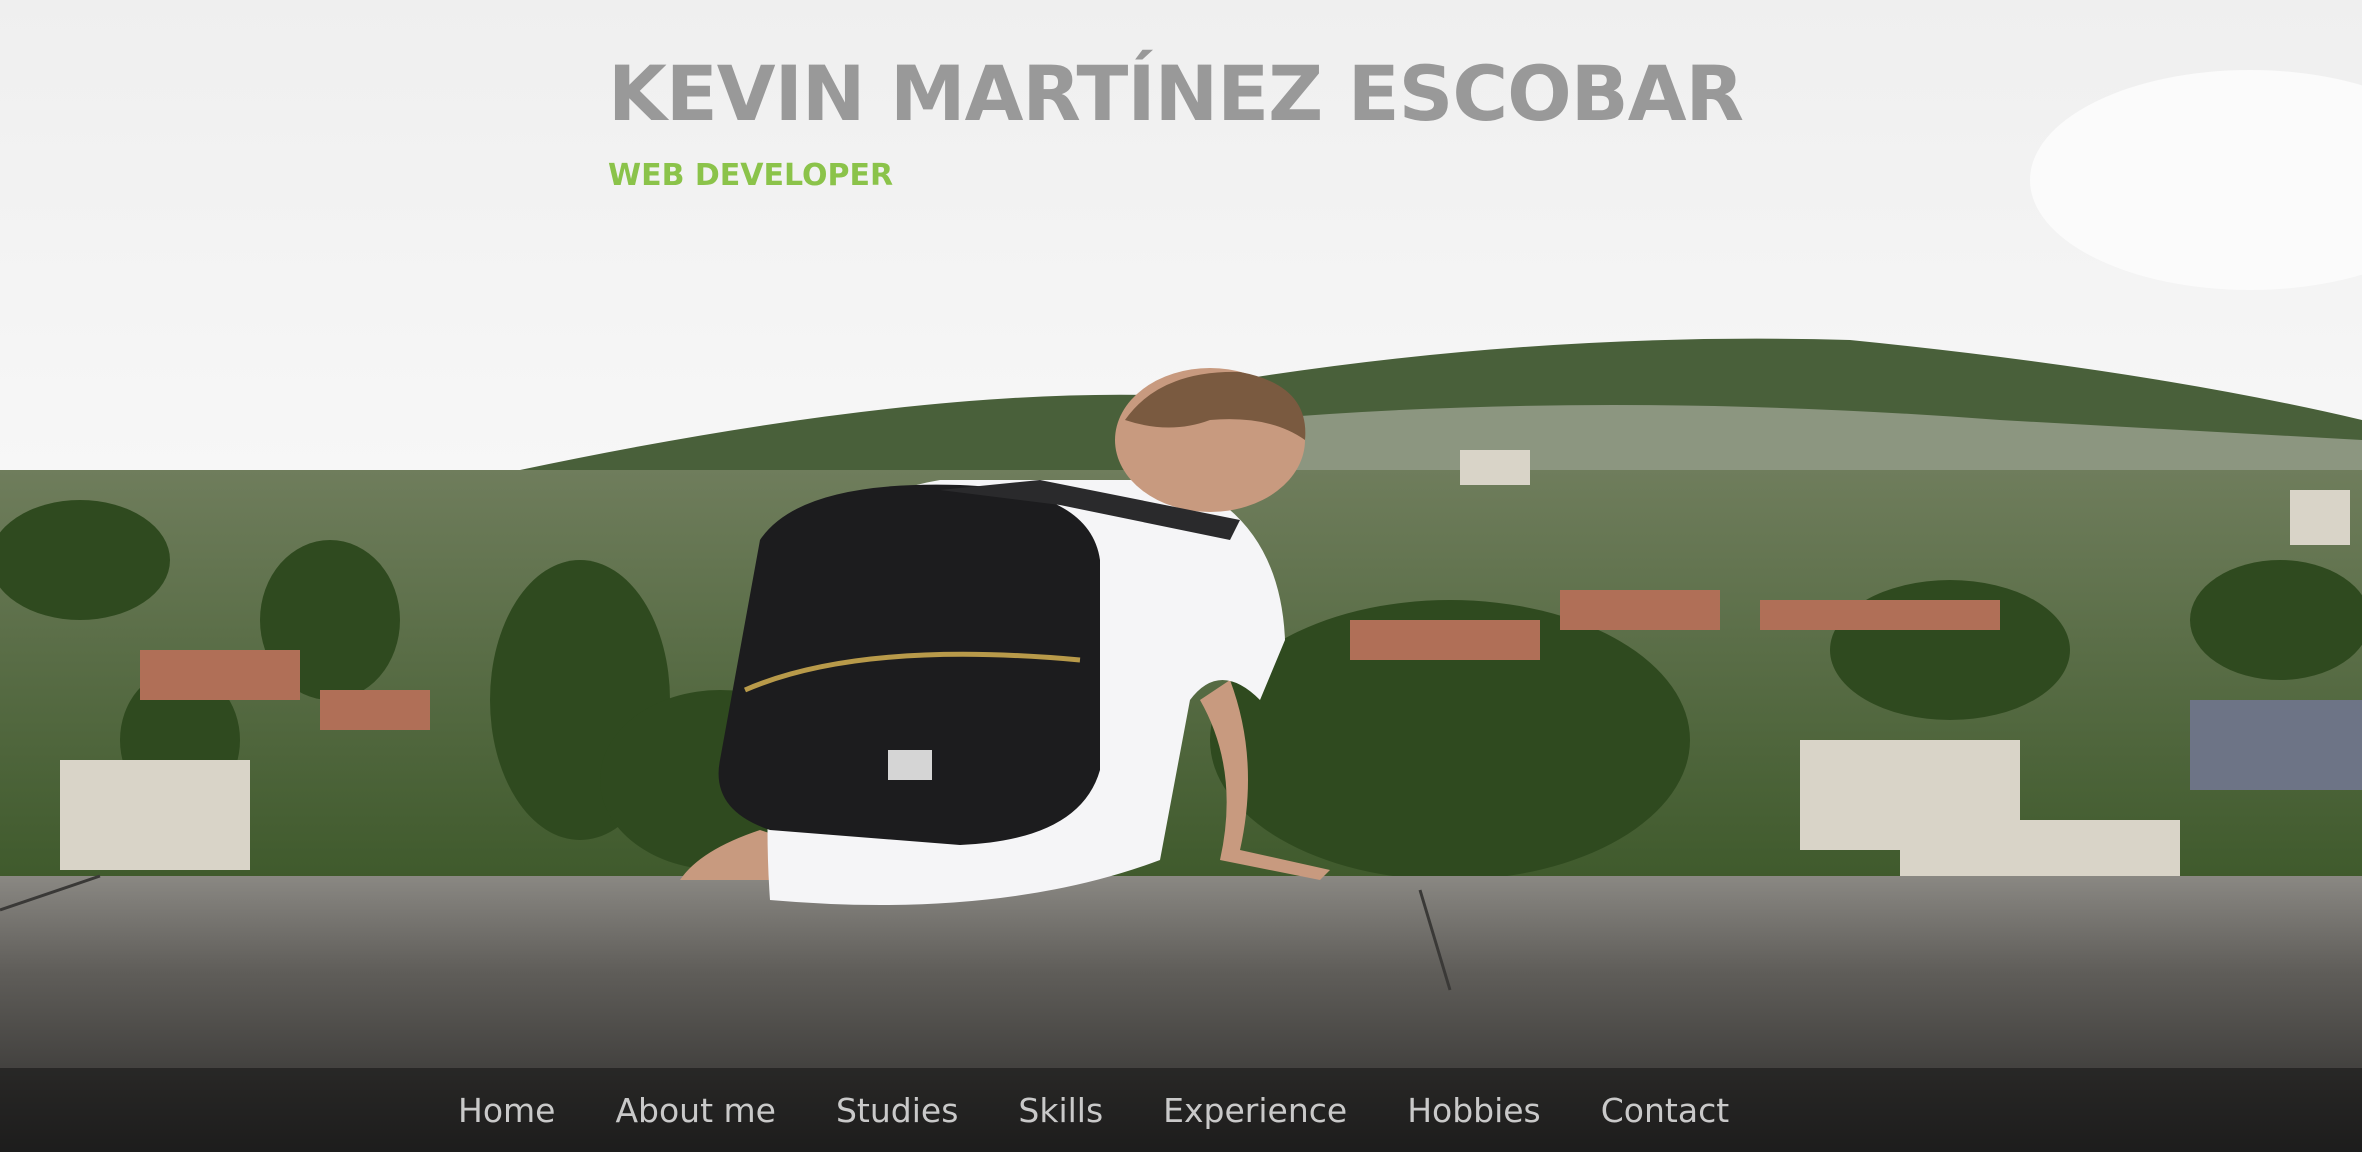 The height and width of the screenshot is (1152, 2362). Describe the element at coordinates (1665, 1110) in the screenshot. I see `nav-link-contact: Contact` at that location.